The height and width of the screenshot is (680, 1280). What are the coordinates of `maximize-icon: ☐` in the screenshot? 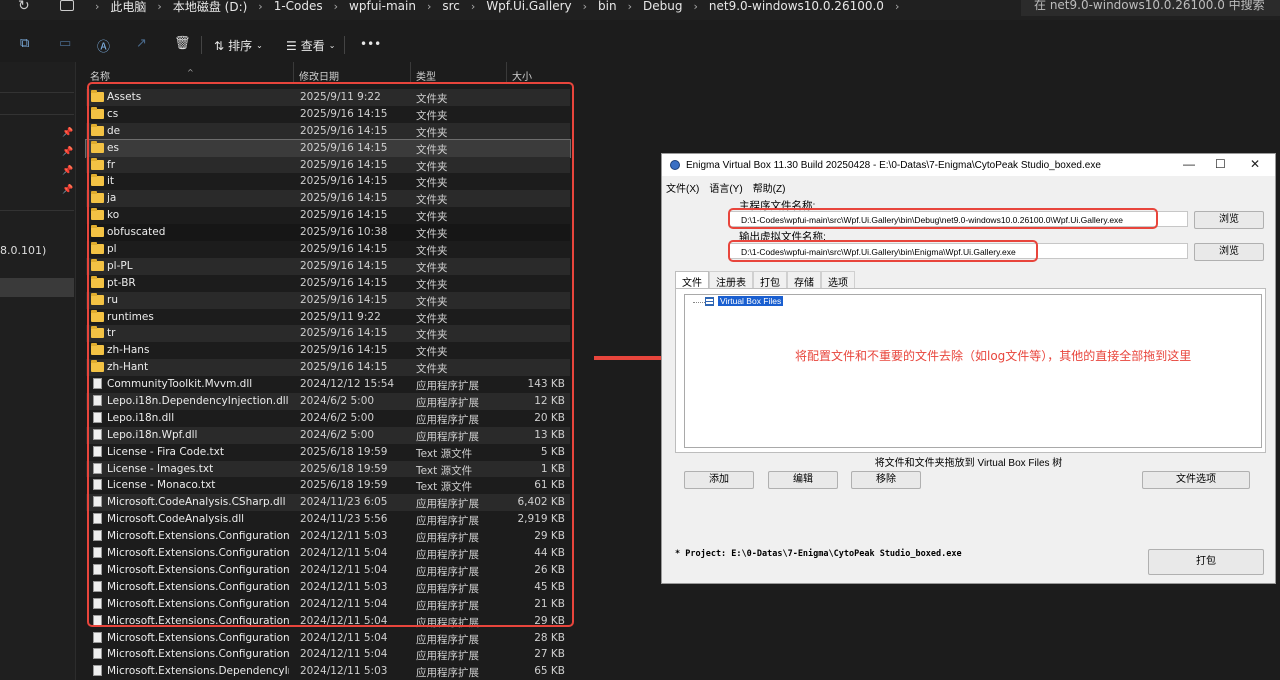 It's located at (1220, 164).